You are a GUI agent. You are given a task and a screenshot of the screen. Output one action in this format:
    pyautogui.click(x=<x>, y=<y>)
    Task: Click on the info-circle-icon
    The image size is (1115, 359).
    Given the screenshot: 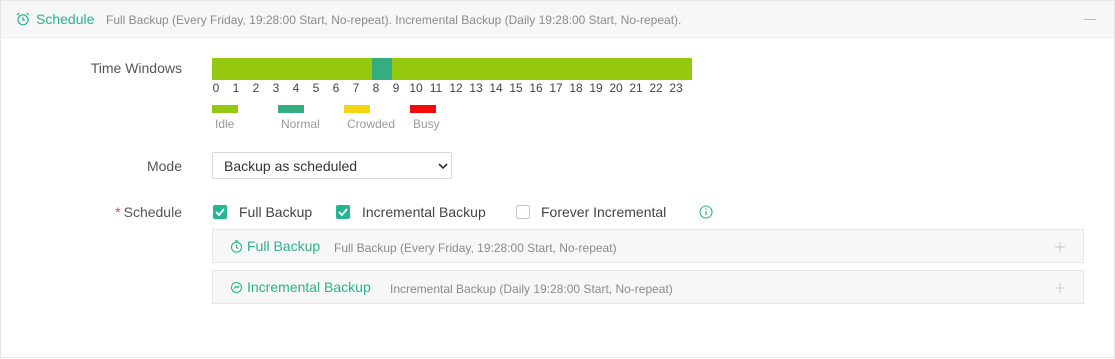 What is the action you would take?
    pyautogui.click(x=706, y=212)
    